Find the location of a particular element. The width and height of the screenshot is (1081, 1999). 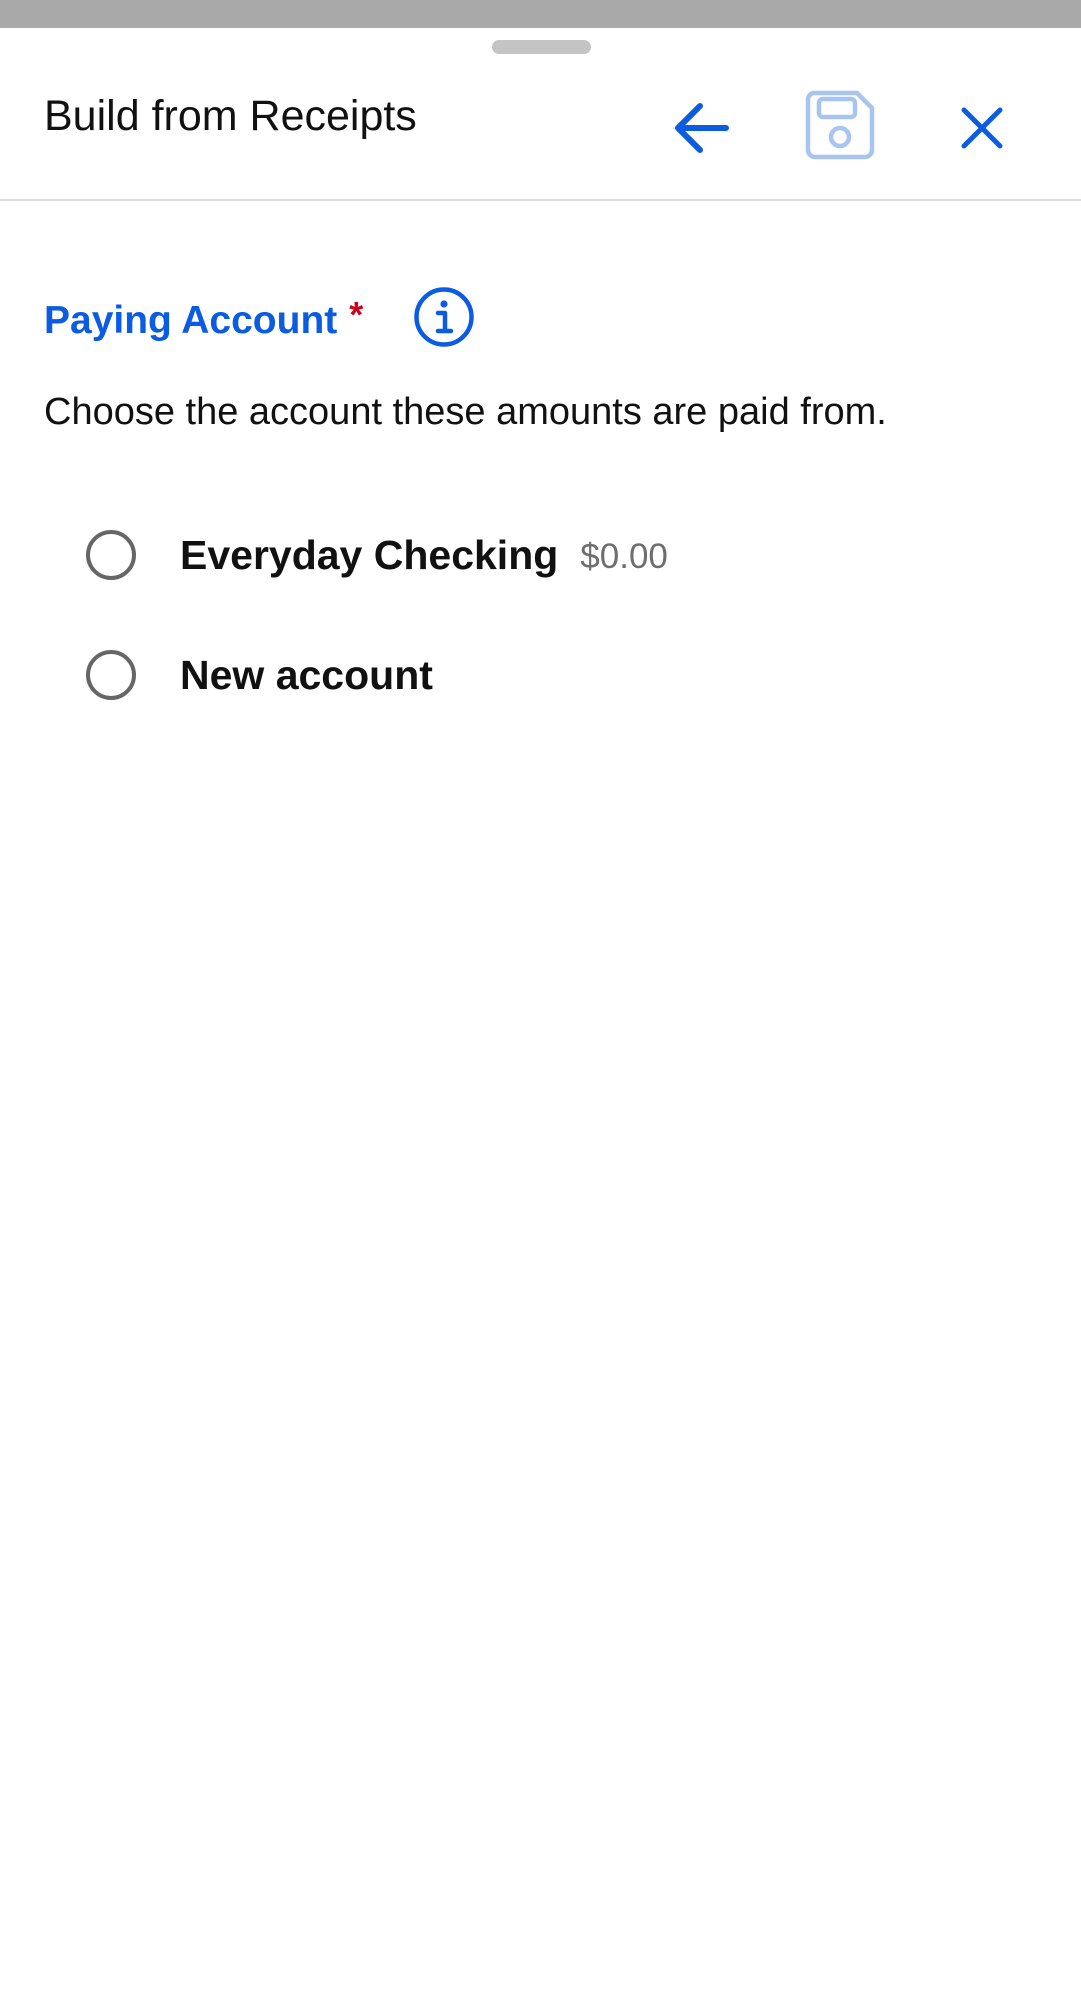

close-x-icon is located at coordinates (982, 128).